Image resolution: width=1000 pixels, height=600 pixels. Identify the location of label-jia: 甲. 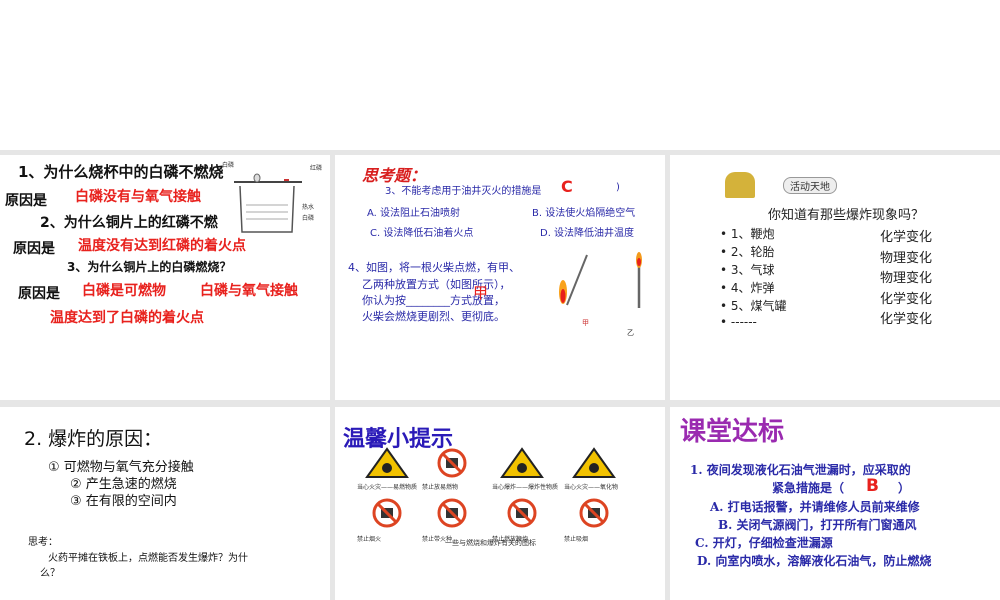
(585, 323).